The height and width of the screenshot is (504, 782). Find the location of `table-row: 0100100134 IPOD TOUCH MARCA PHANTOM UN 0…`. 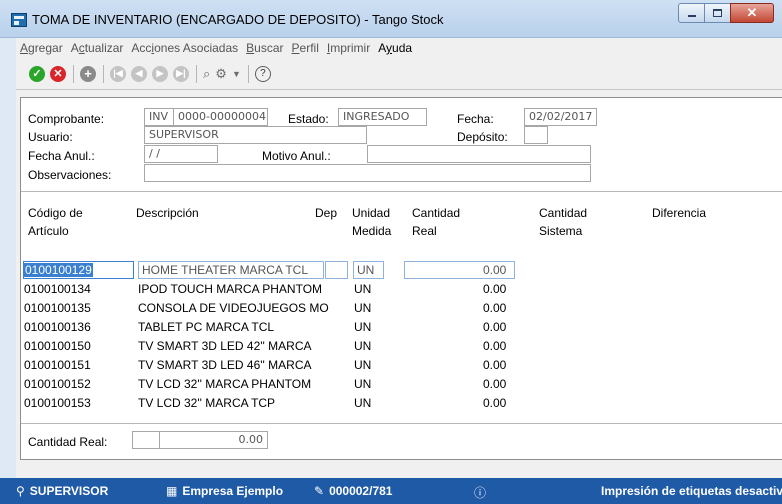

table-row: 0100100134 IPOD TOUCH MARCA PHANTOM UN 0… is located at coordinates (401, 289).